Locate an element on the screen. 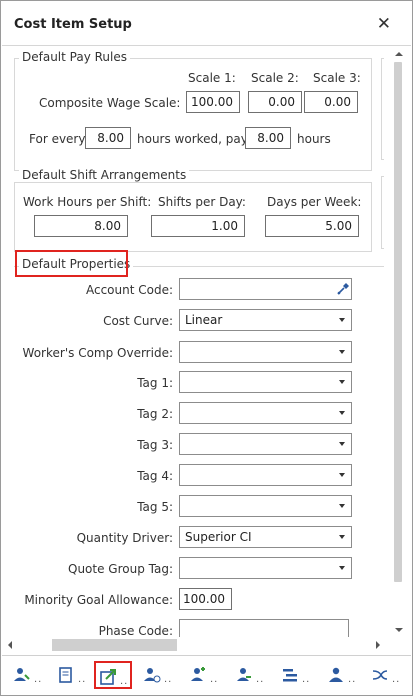 This screenshot has height=696, width=413. tag-2-label: Tag 2: is located at coordinates (155, 414).